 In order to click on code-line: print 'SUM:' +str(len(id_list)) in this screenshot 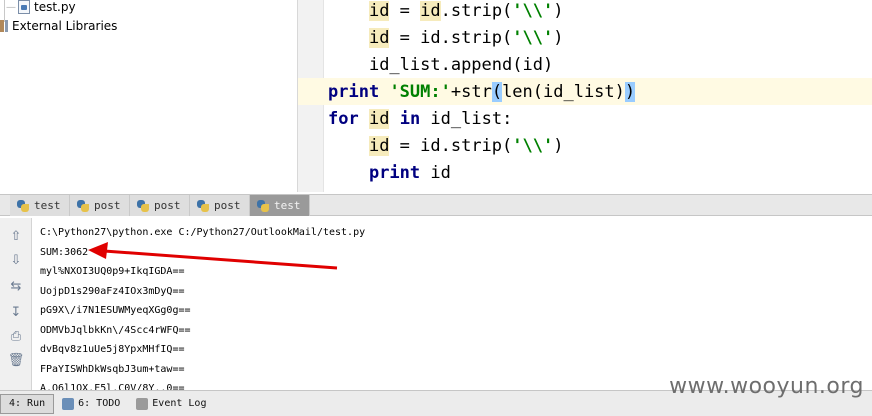, I will do `click(585, 91)`.